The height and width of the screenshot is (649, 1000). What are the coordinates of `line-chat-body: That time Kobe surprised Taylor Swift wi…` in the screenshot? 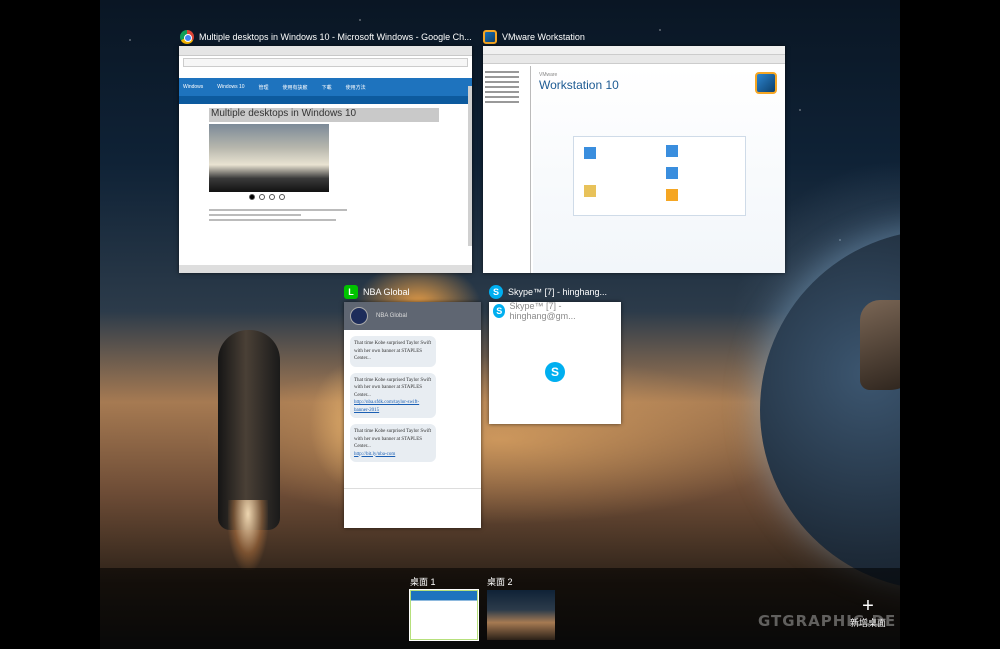 It's located at (412, 402).